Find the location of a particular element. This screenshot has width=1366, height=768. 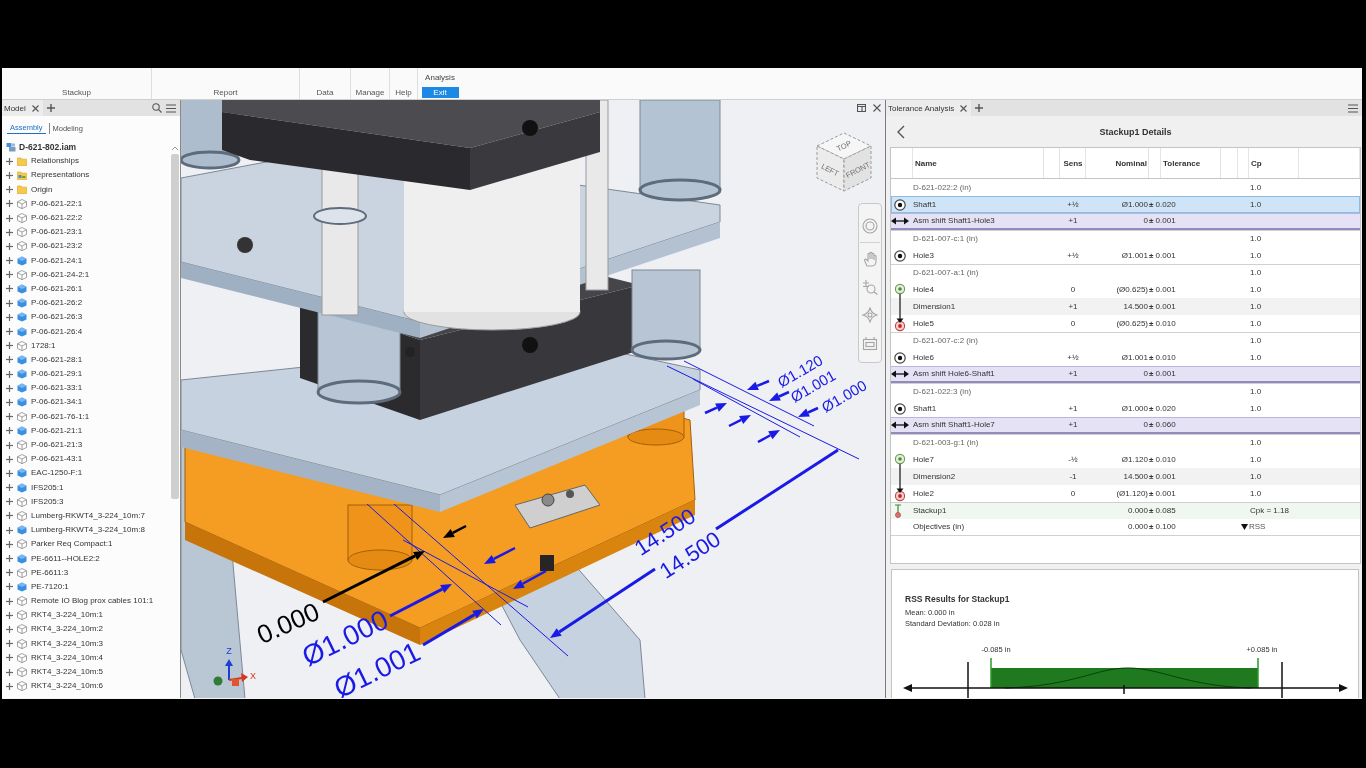

tree-item: P-06-621-34:1 is located at coordinates (57, 402).